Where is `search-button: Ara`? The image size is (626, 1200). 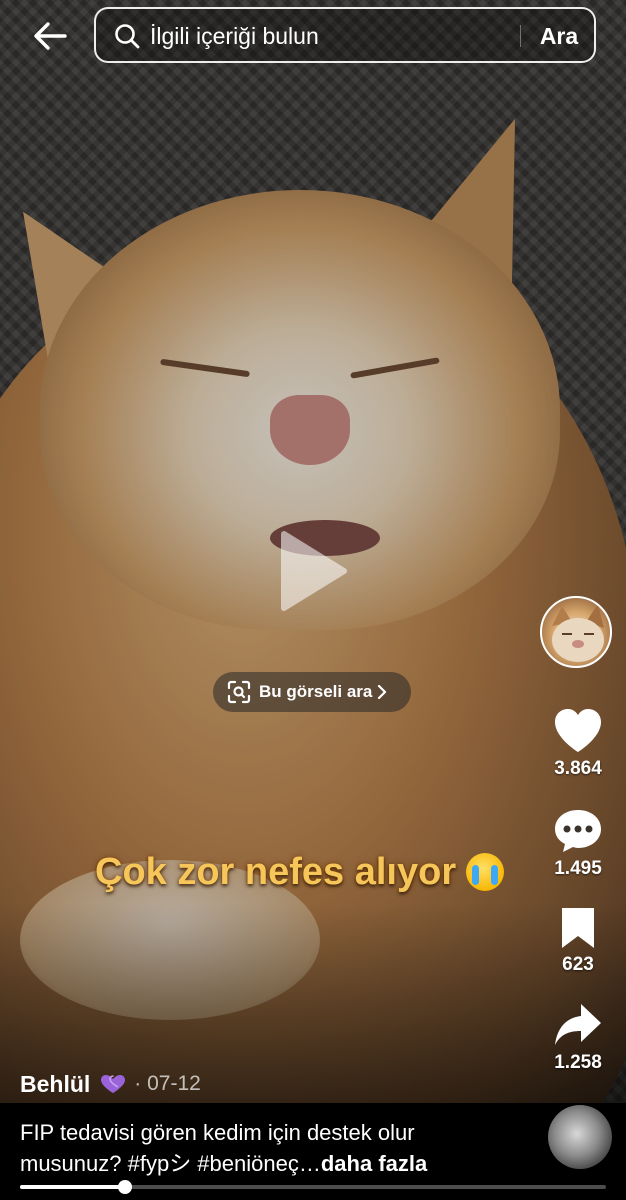
search-button: Ara is located at coordinates (559, 36).